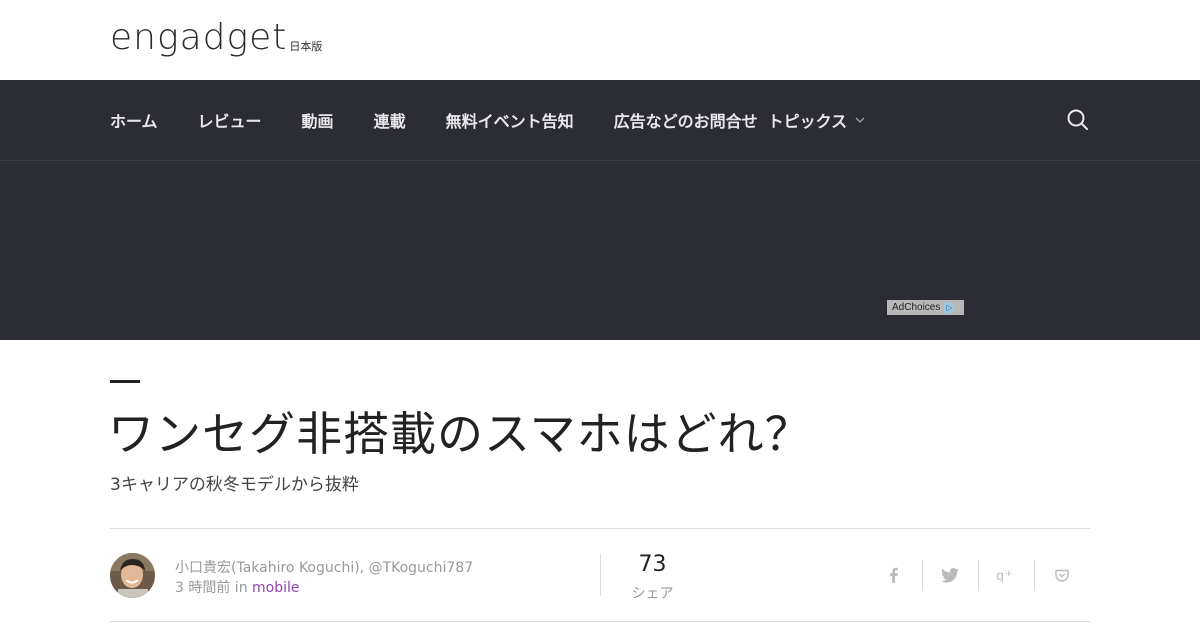 The height and width of the screenshot is (630, 1200). Describe the element at coordinates (600, 40) in the screenshot. I see `site-header: engadget 日本版` at that location.